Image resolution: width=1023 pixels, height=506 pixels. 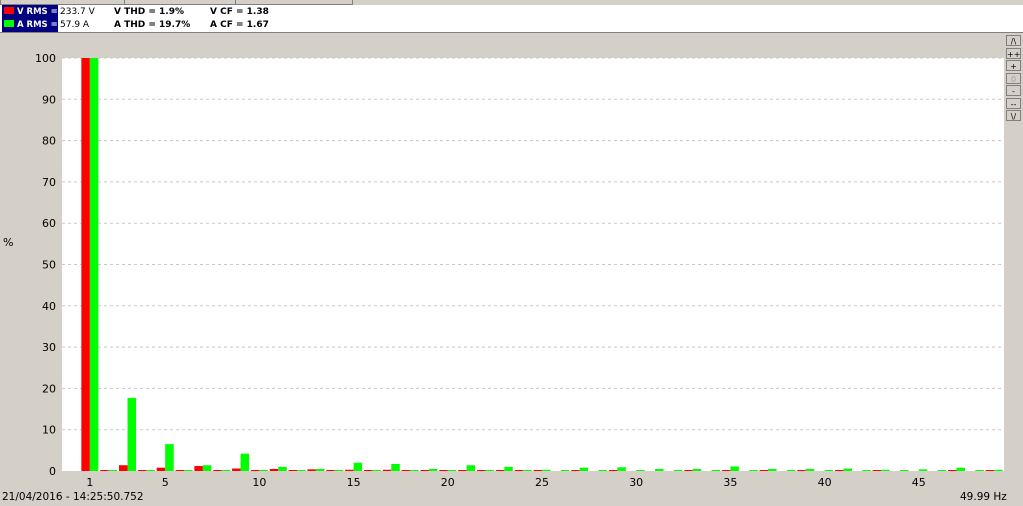 What do you see at coordinates (448, 482) in the screenshot?
I see `x-tick-label: 20` at bounding box center [448, 482].